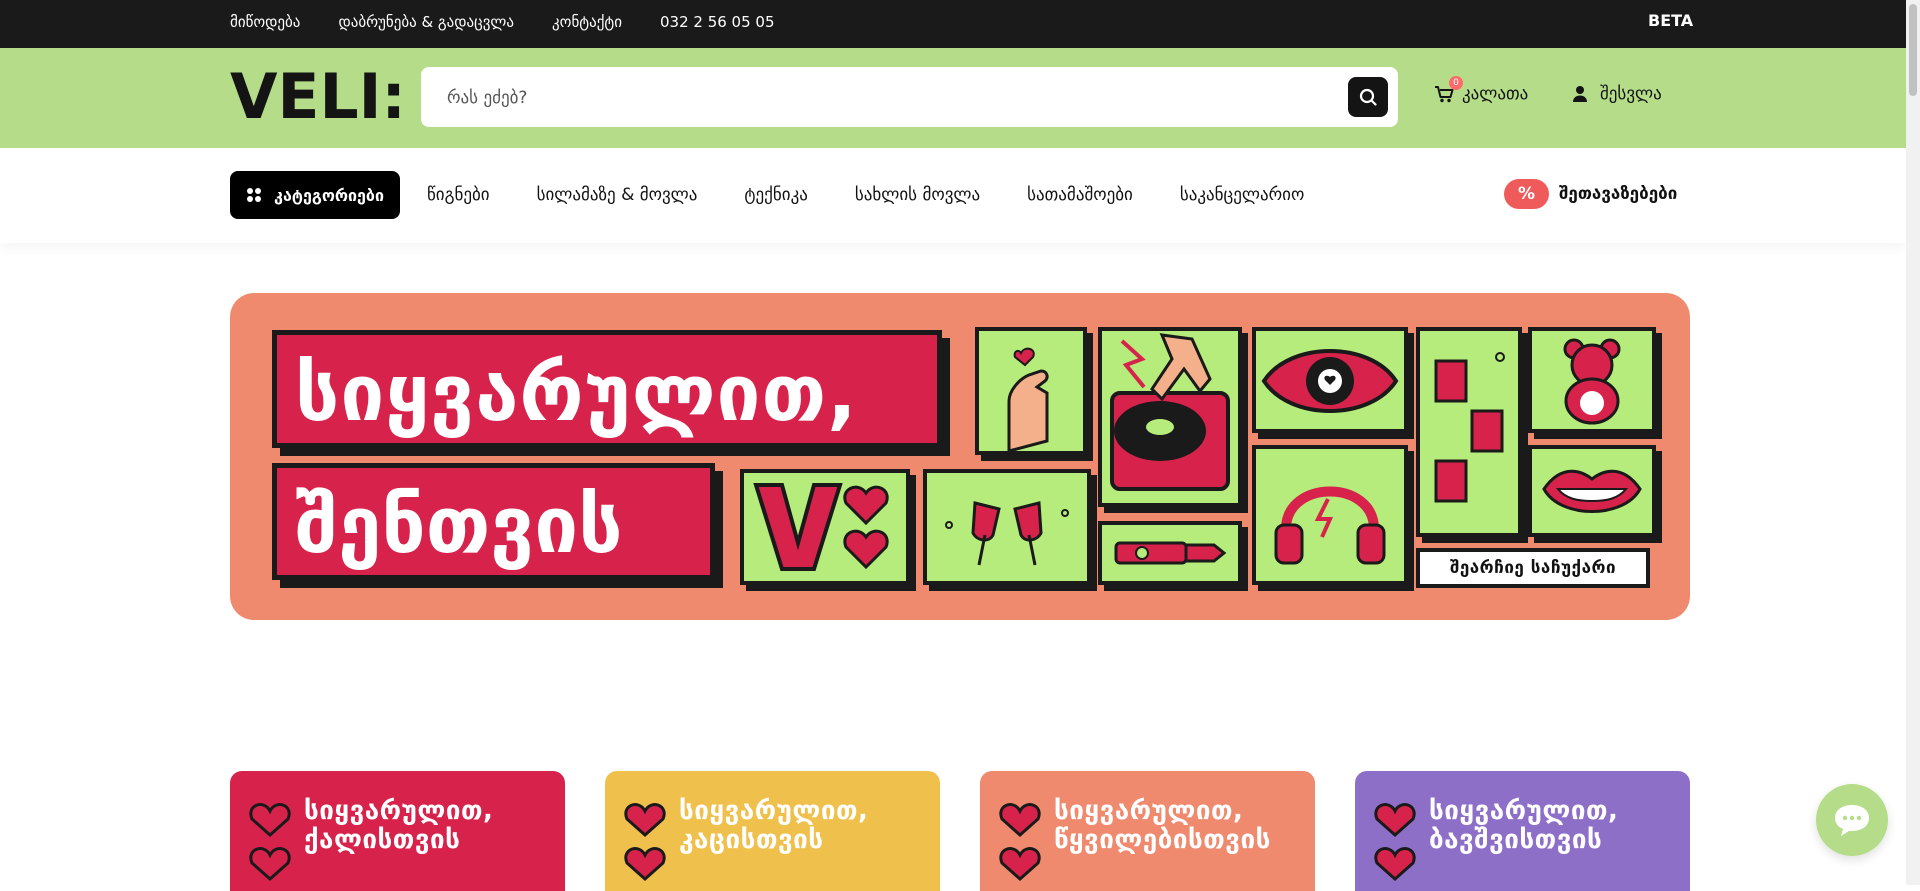 The height and width of the screenshot is (891, 1920). Describe the element at coordinates (1242, 195) in the screenshot. I see `nav-item-stationery: საკანცელარიო` at that location.